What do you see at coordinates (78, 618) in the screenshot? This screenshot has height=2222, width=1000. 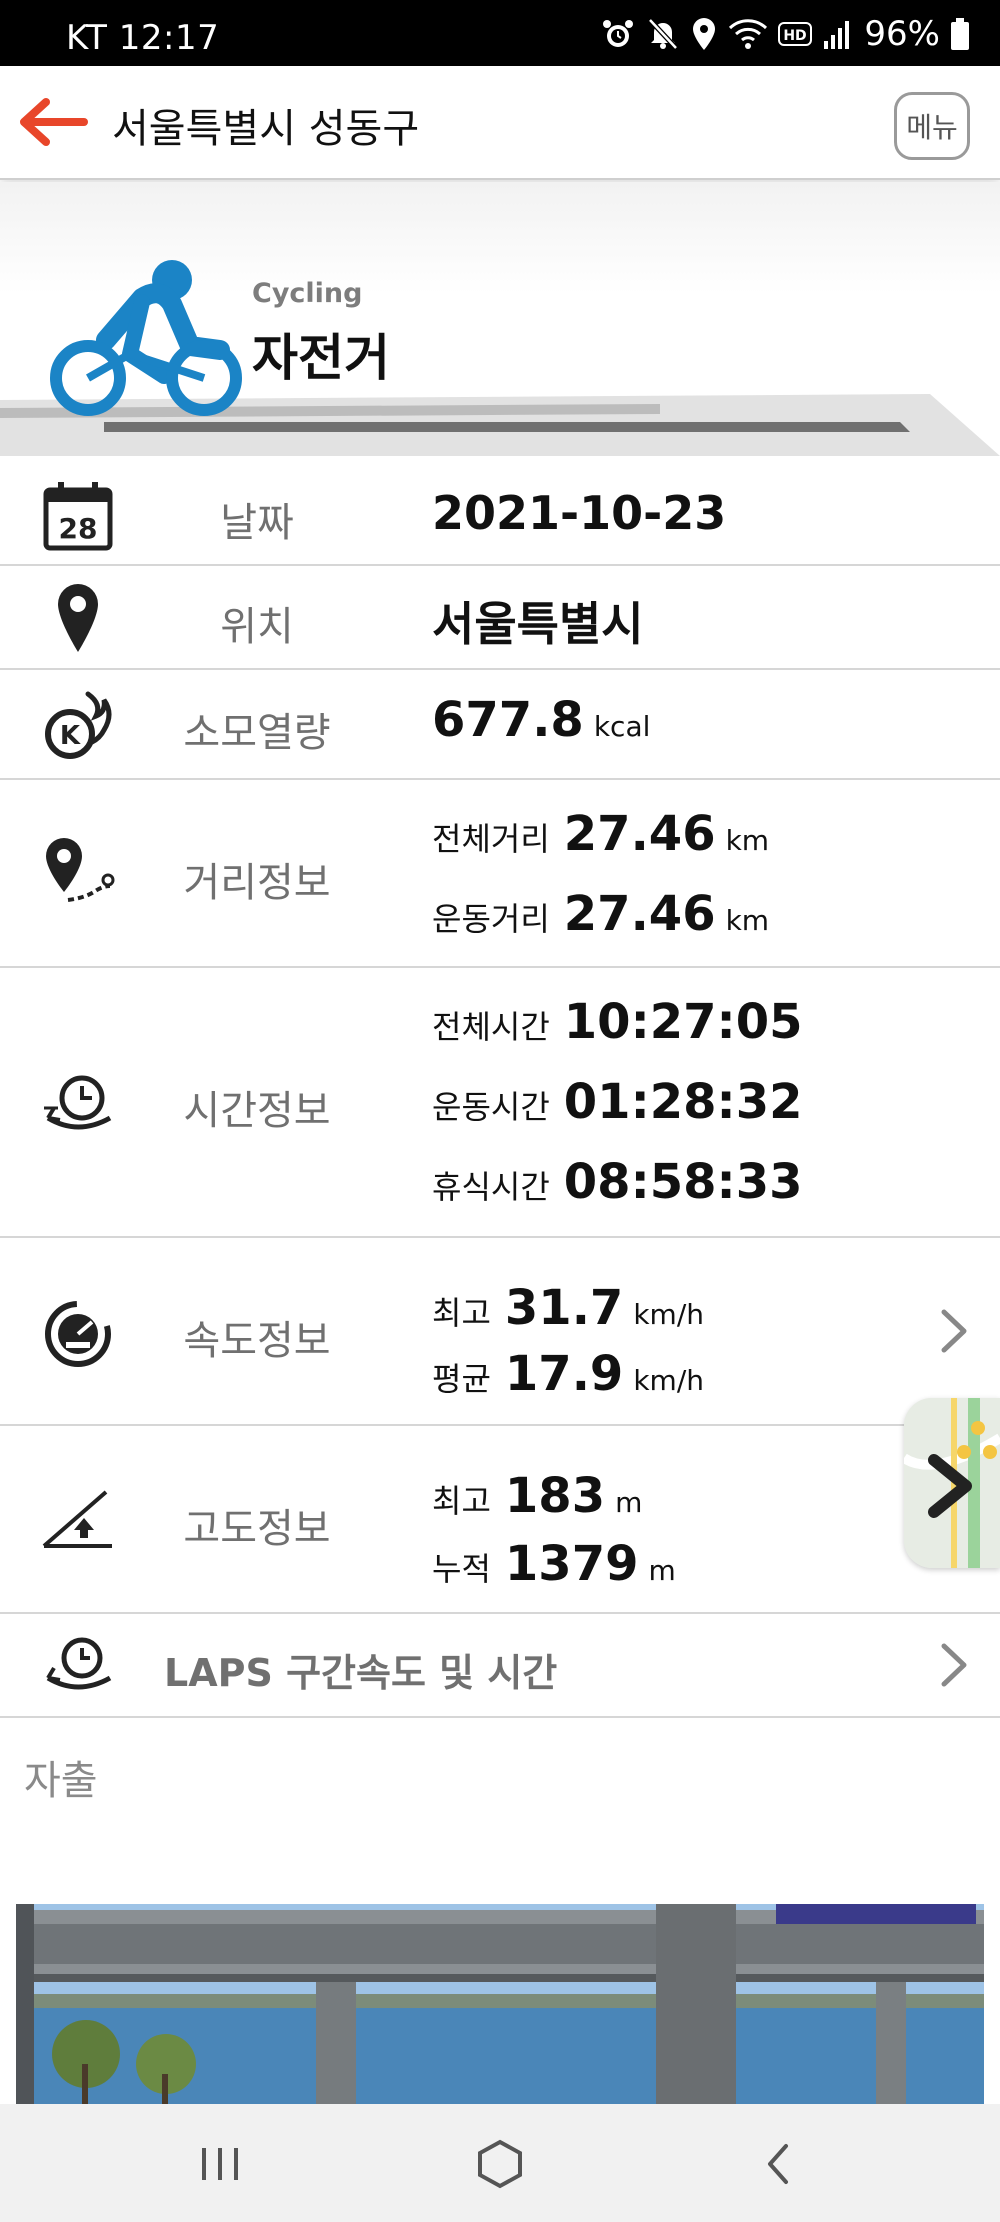 I see `location-pin-icon` at bounding box center [78, 618].